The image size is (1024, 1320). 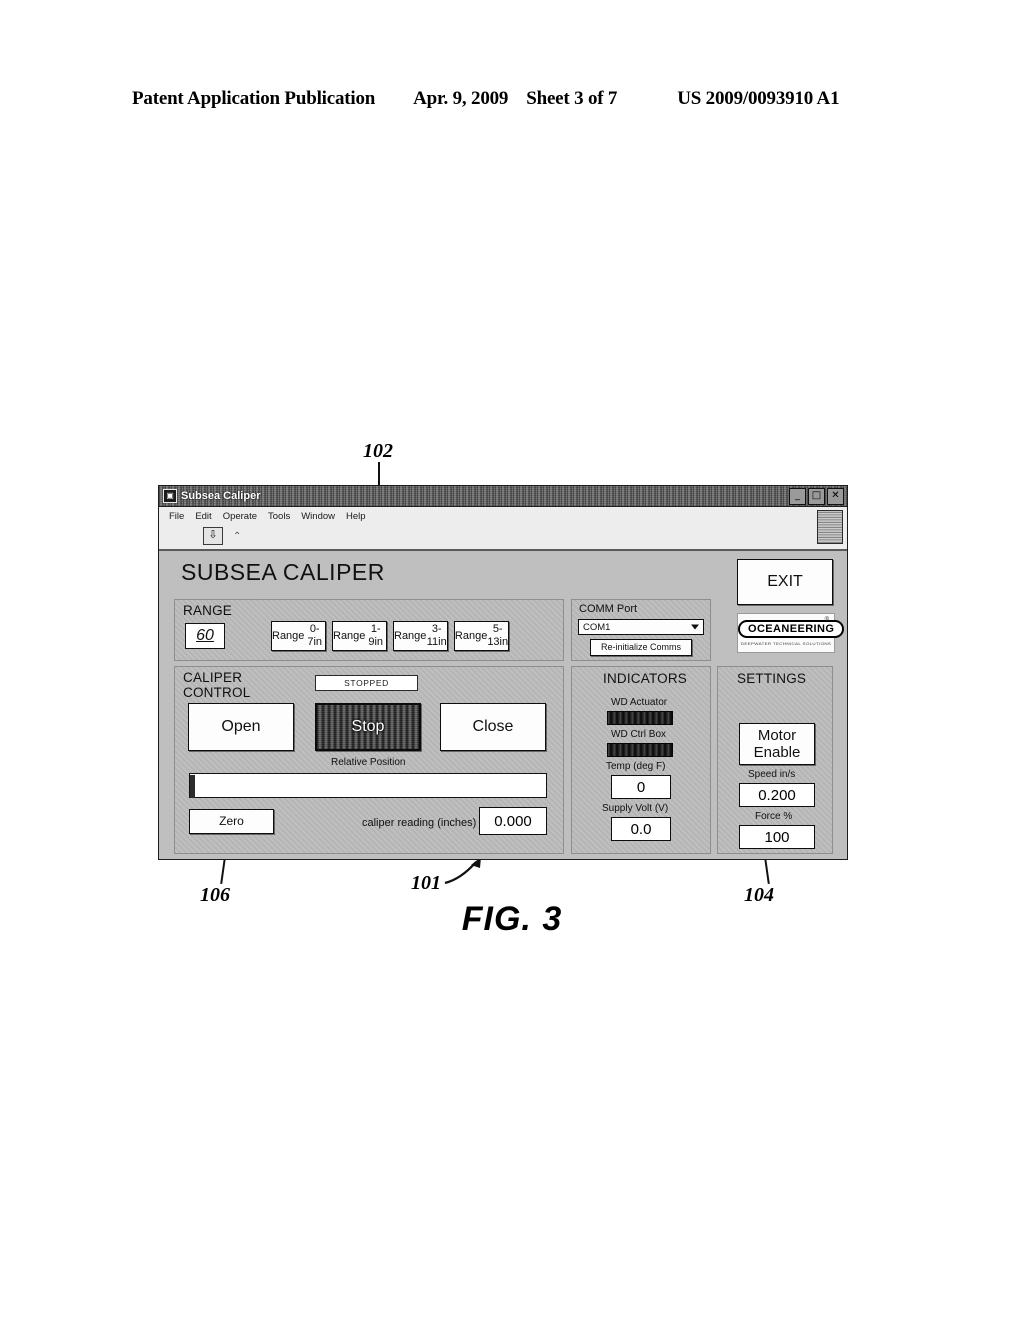 I want to click on status-display: STOPPED, so click(x=366, y=683).